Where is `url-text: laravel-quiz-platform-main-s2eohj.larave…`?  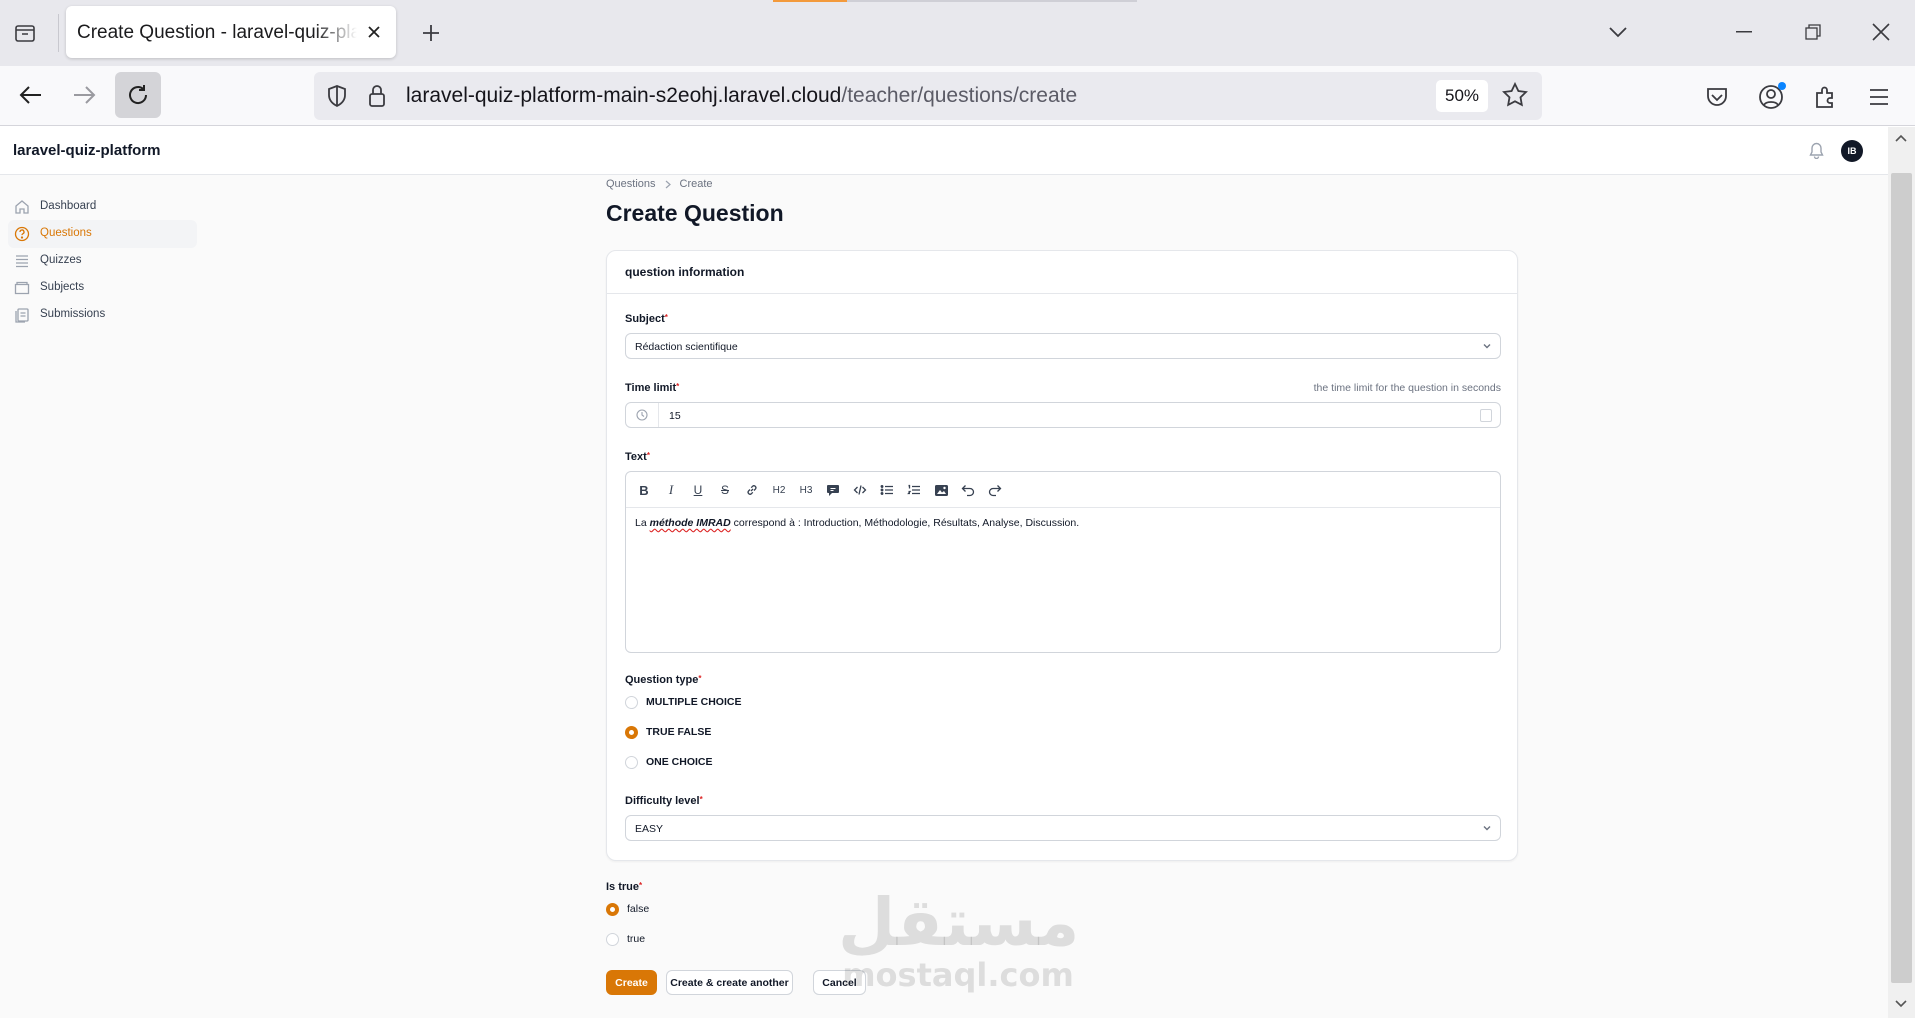
url-text: laravel-quiz-platform-main-s2eohj.larave… is located at coordinates (741, 96).